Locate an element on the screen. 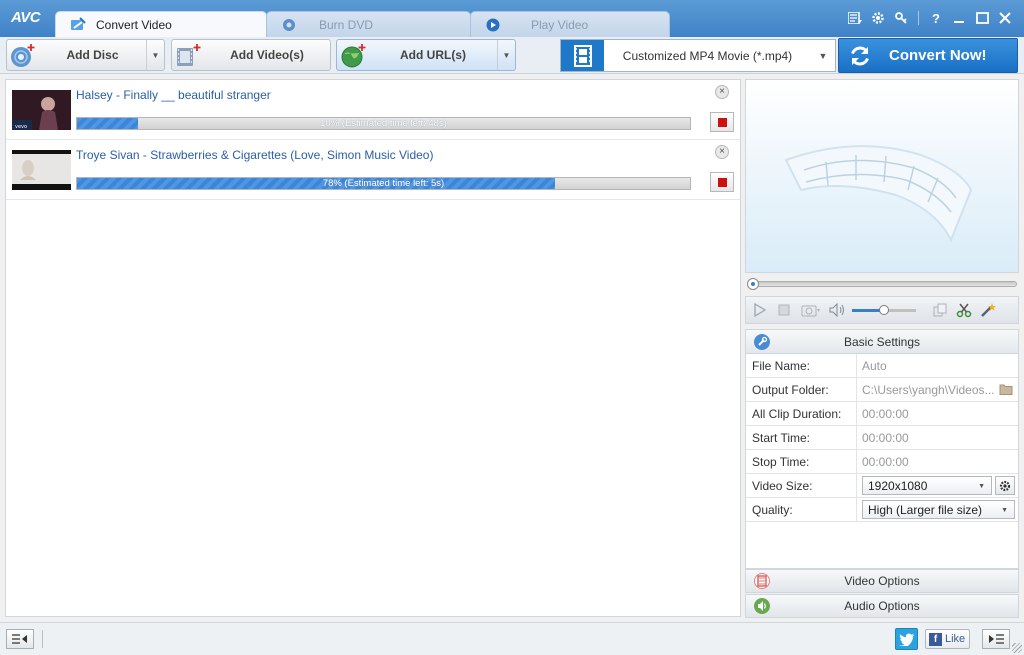 The height and width of the screenshot is (655, 1024). collapse-right-panel-button is located at coordinates (996, 639).